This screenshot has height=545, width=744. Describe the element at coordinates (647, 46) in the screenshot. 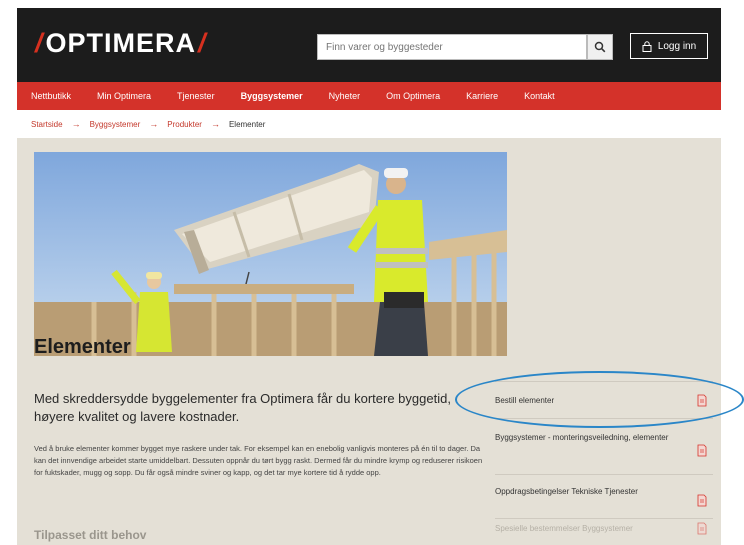

I see `lock-icon` at that location.